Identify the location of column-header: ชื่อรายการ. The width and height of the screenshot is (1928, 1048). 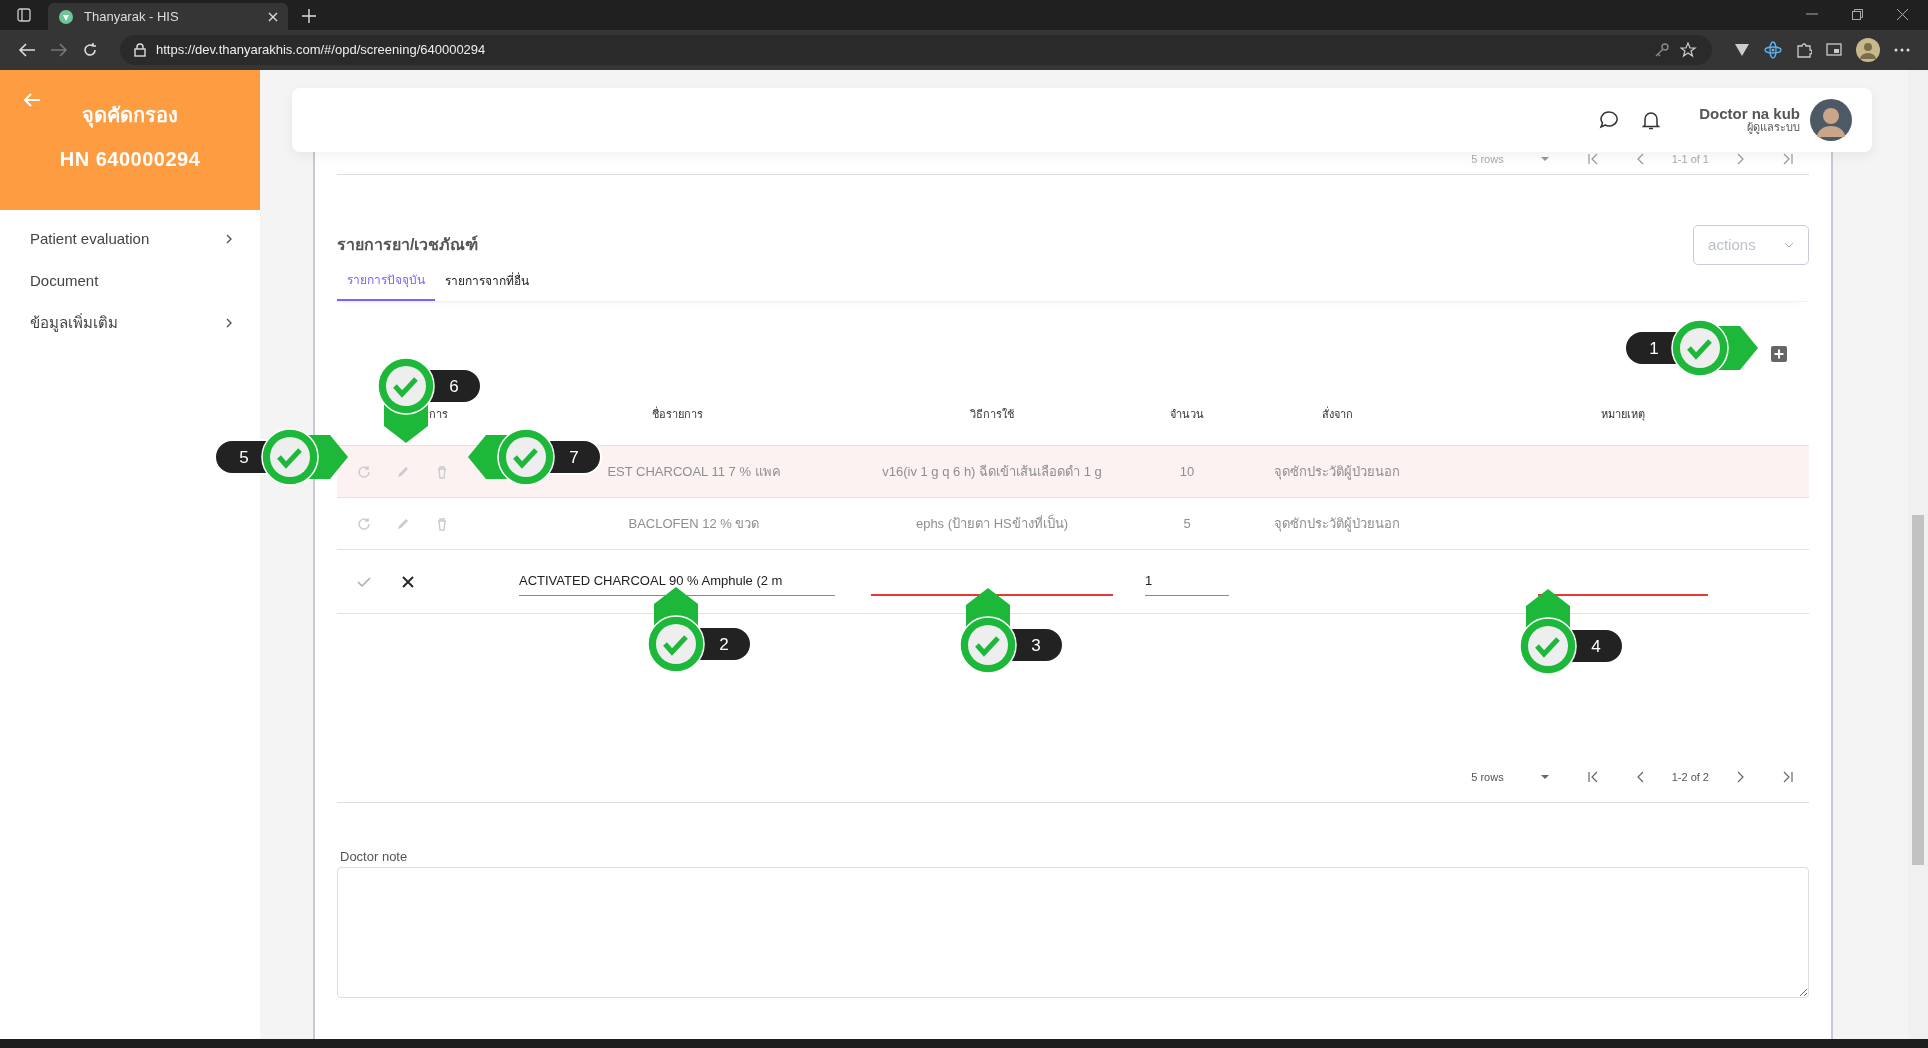
(677, 414).